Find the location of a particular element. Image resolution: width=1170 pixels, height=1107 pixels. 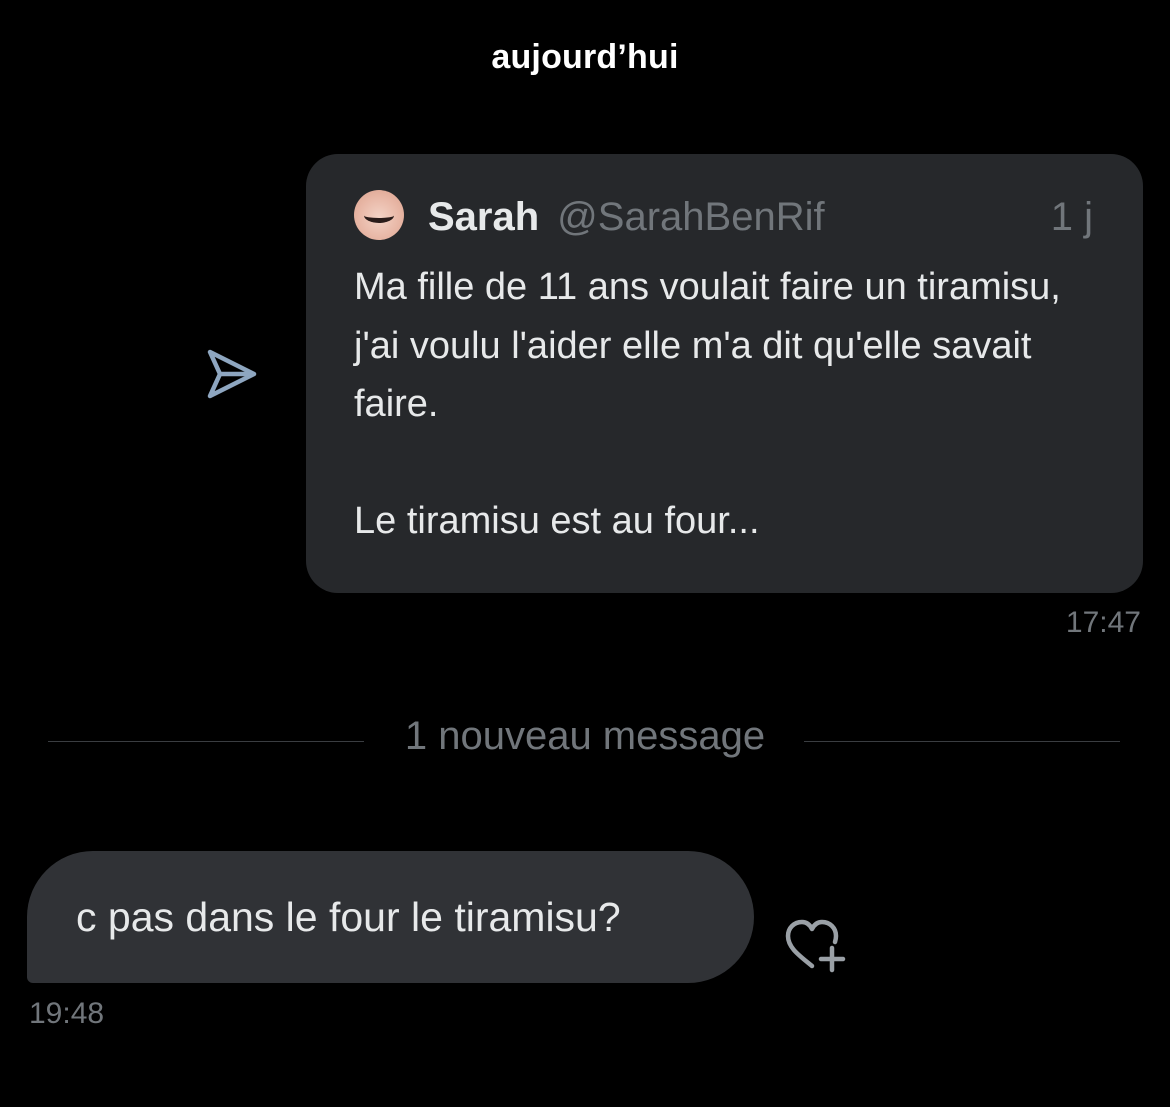

quoted-post-author: Sarah @SarahBenRif is located at coordinates (763, 217).